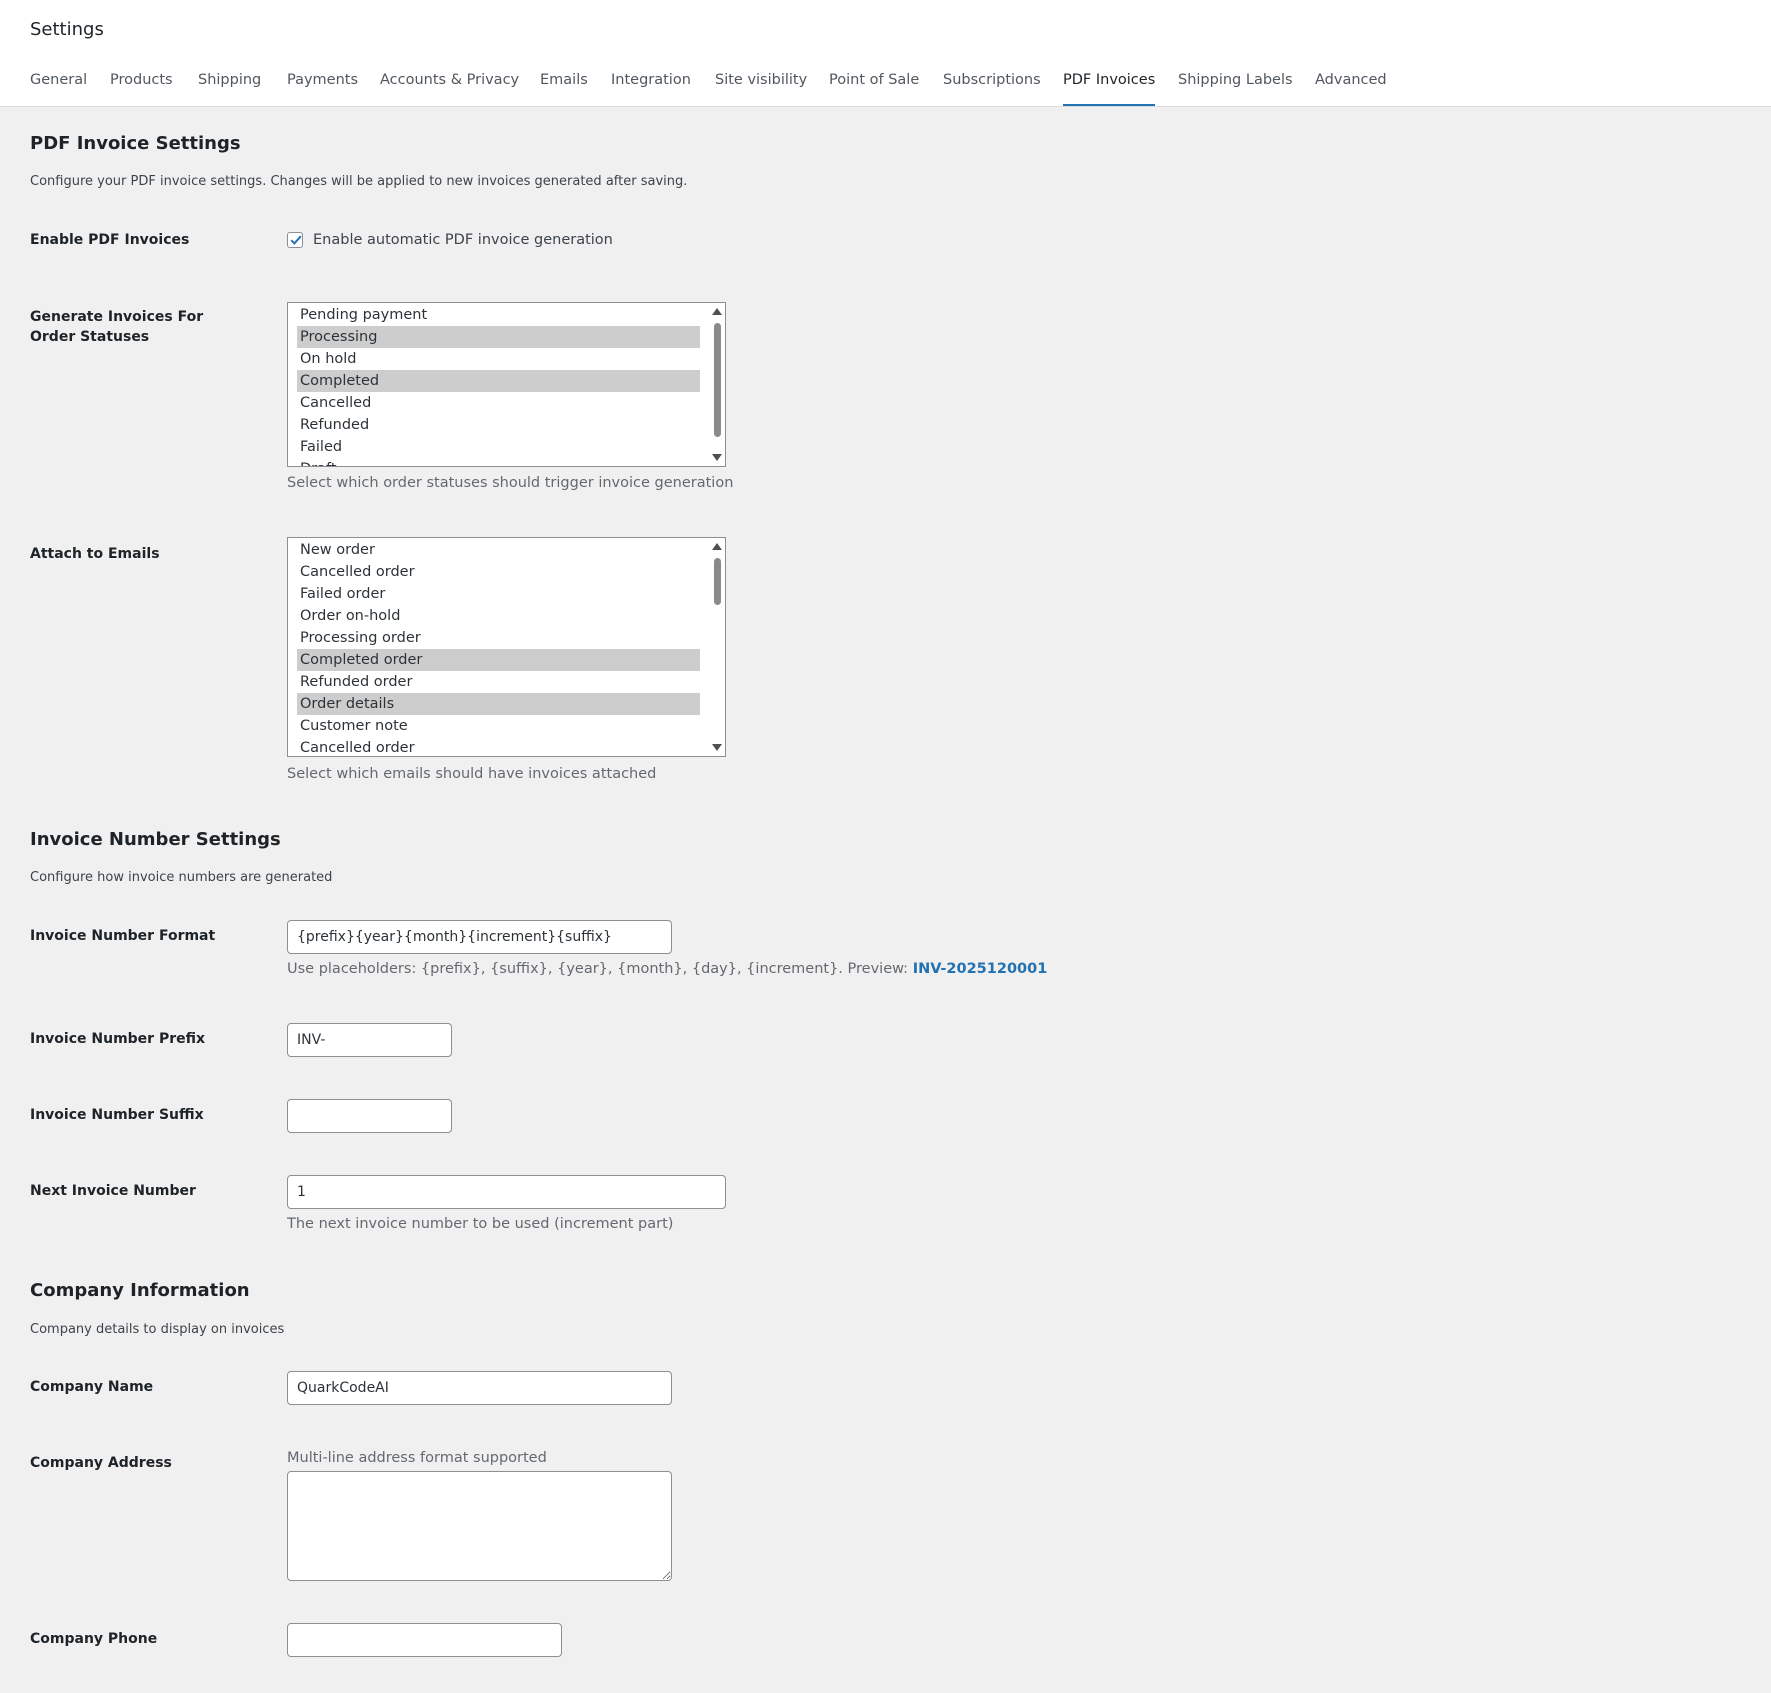 The height and width of the screenshot is (1693, 1771). I want to click on listbox-option: Order on-hold, so click(498, 616).